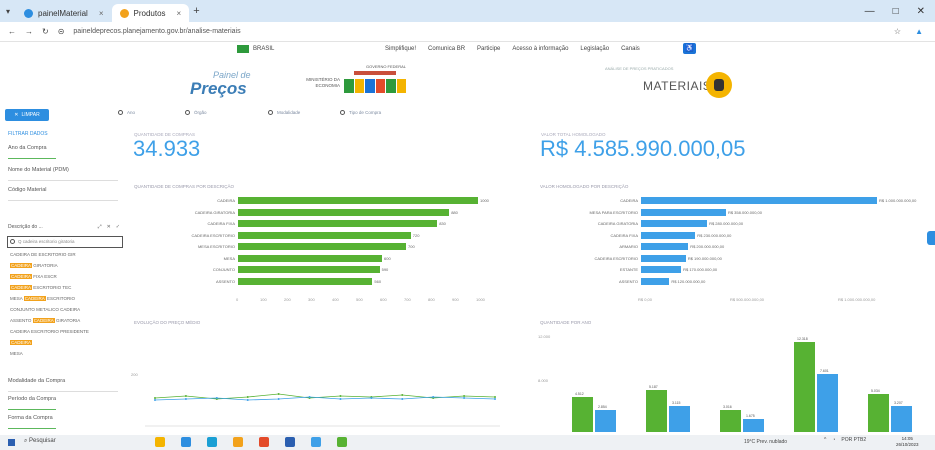 Image resolution: width=935 pixels, height=450 pixels. I want to click on clock: 14:05 26/10/2023, so click(907, 442).